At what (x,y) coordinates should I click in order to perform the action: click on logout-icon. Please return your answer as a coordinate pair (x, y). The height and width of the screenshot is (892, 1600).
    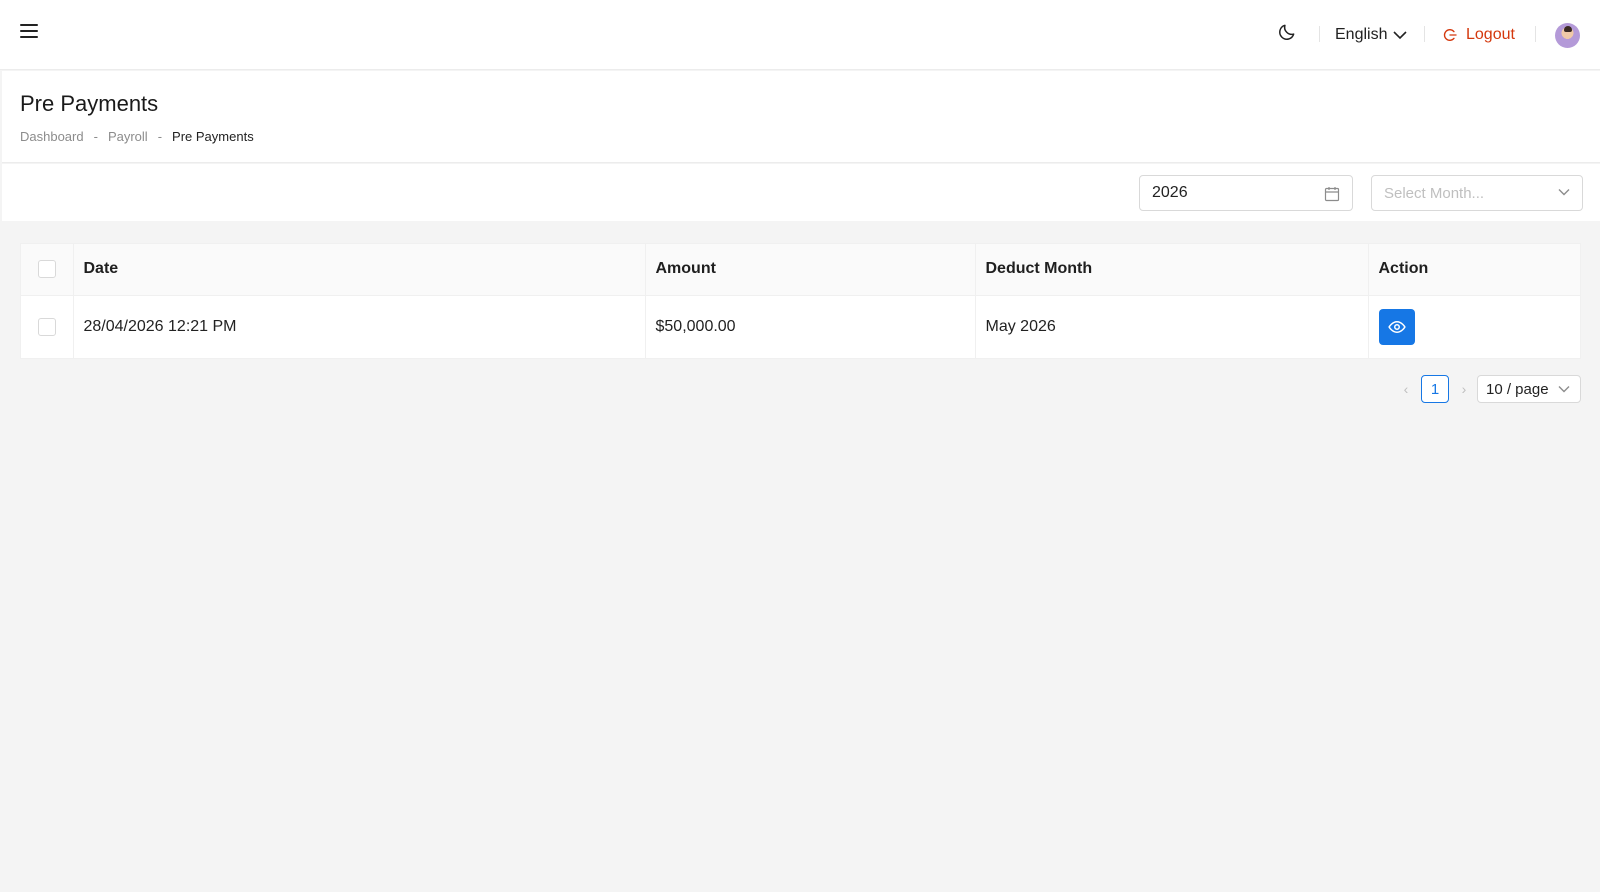
    Looking at the image, I should click on (1450, 35).